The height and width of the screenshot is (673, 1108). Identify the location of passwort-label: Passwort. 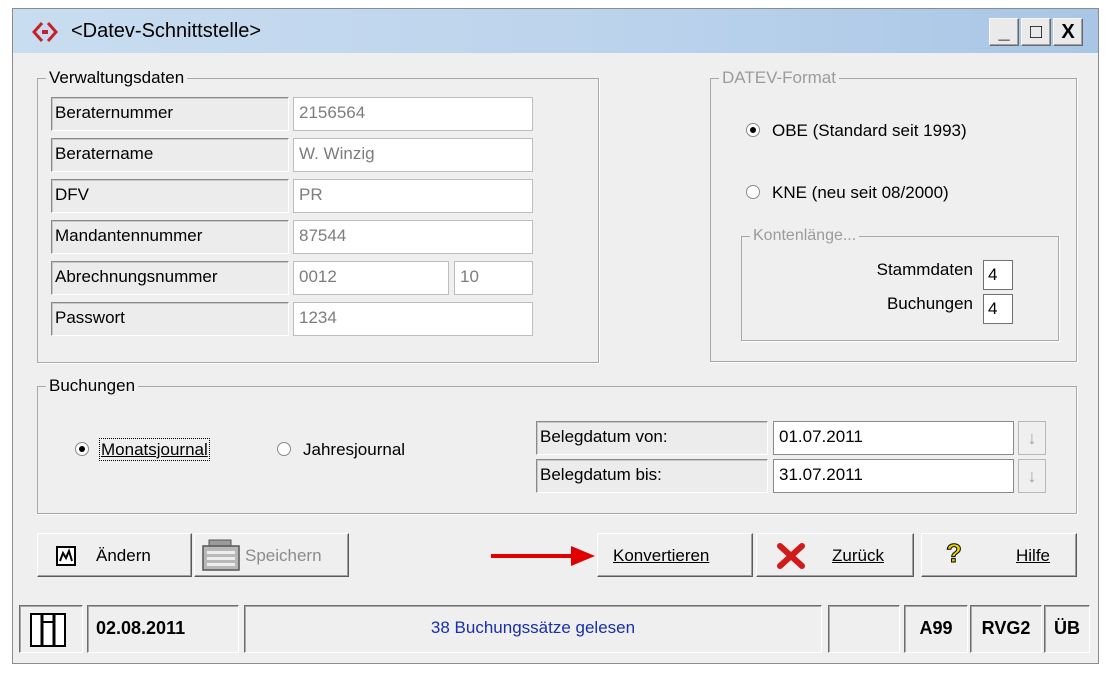
(170, 319).